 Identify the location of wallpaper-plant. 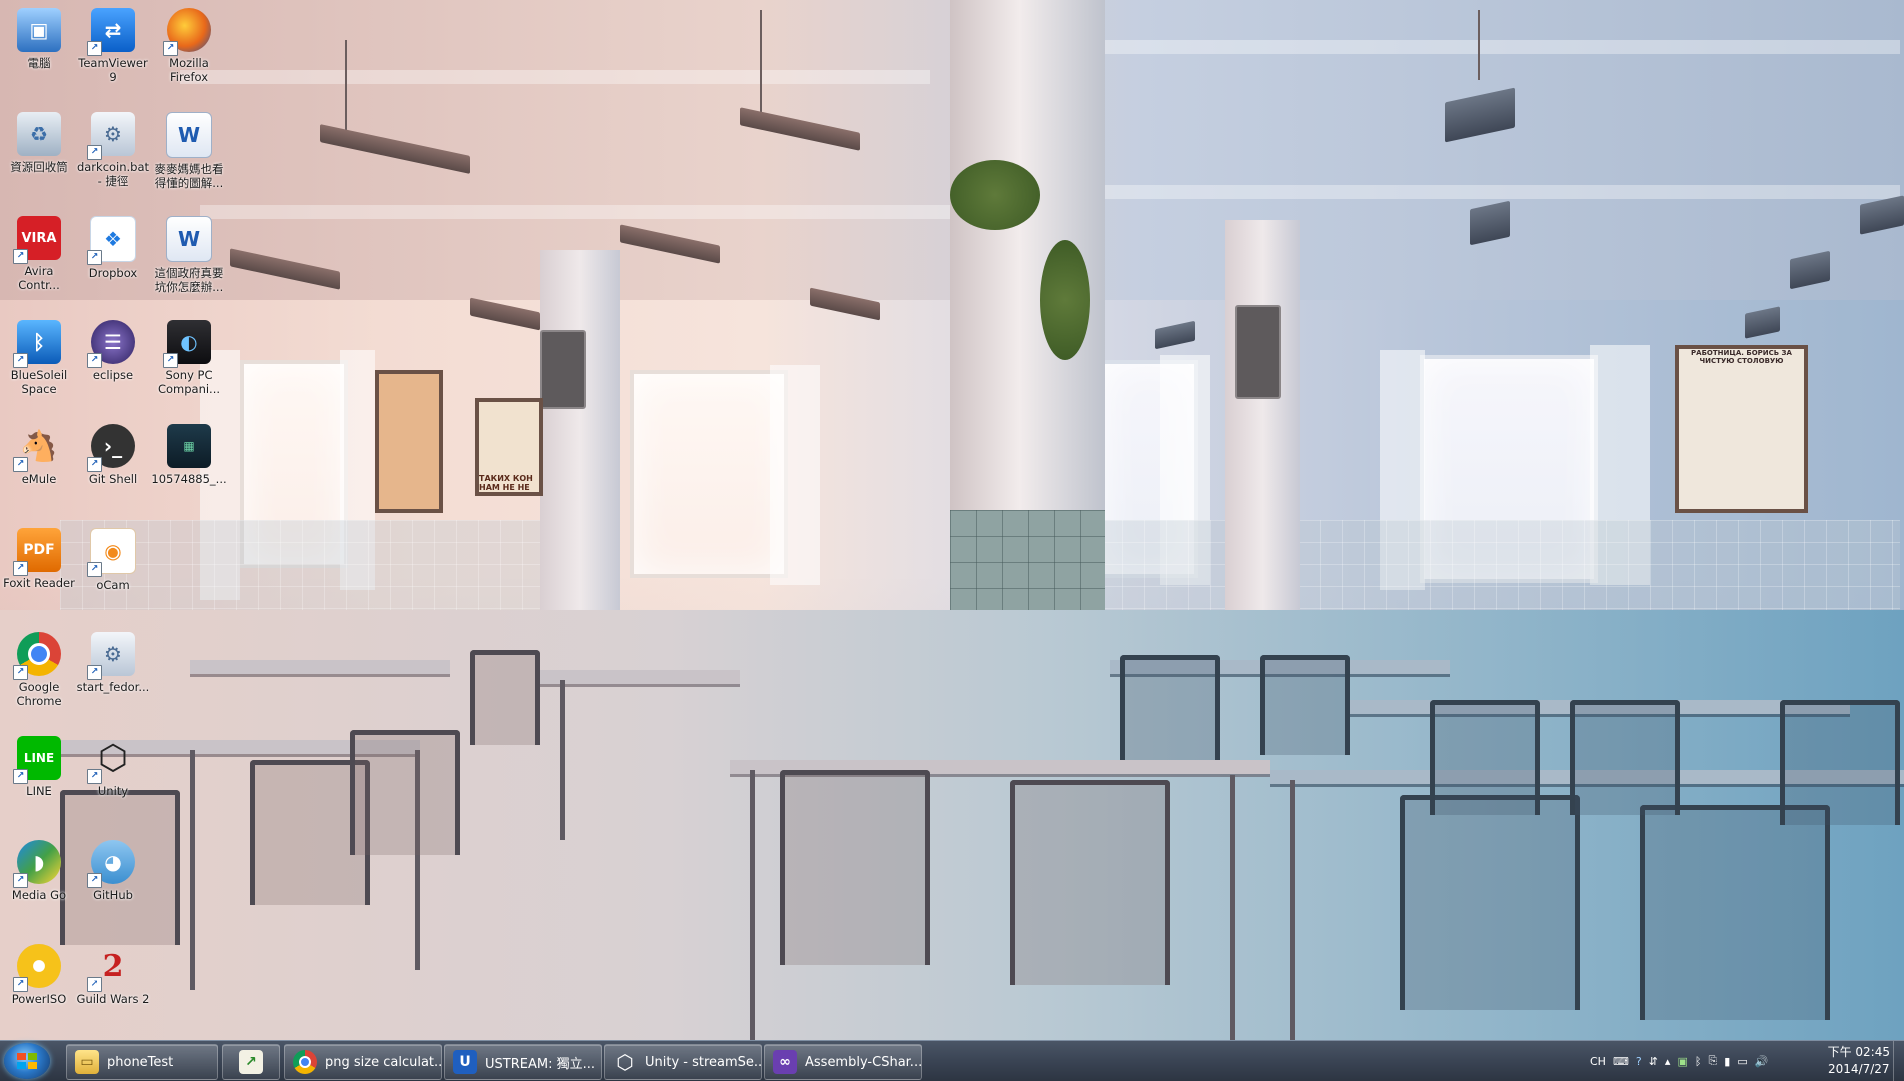
(995, 195).